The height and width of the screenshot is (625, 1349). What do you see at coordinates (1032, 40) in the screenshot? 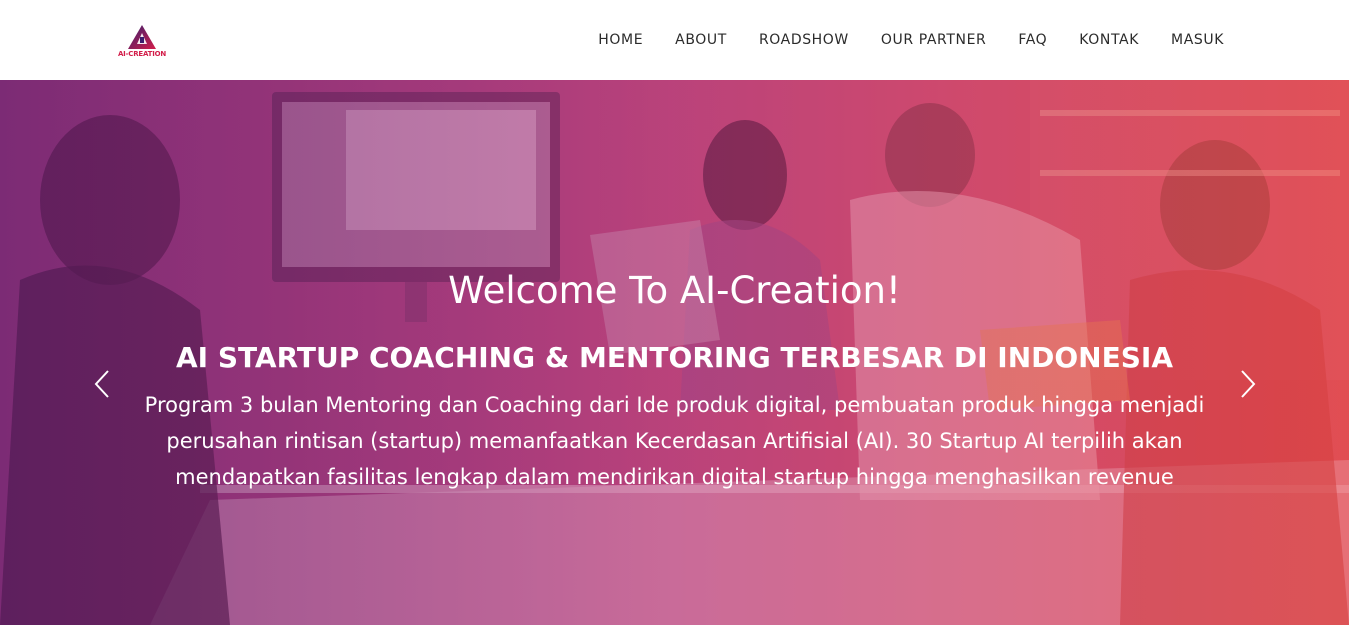
I see `nav-faq: FAQ` at bounding box center [1032, 40].